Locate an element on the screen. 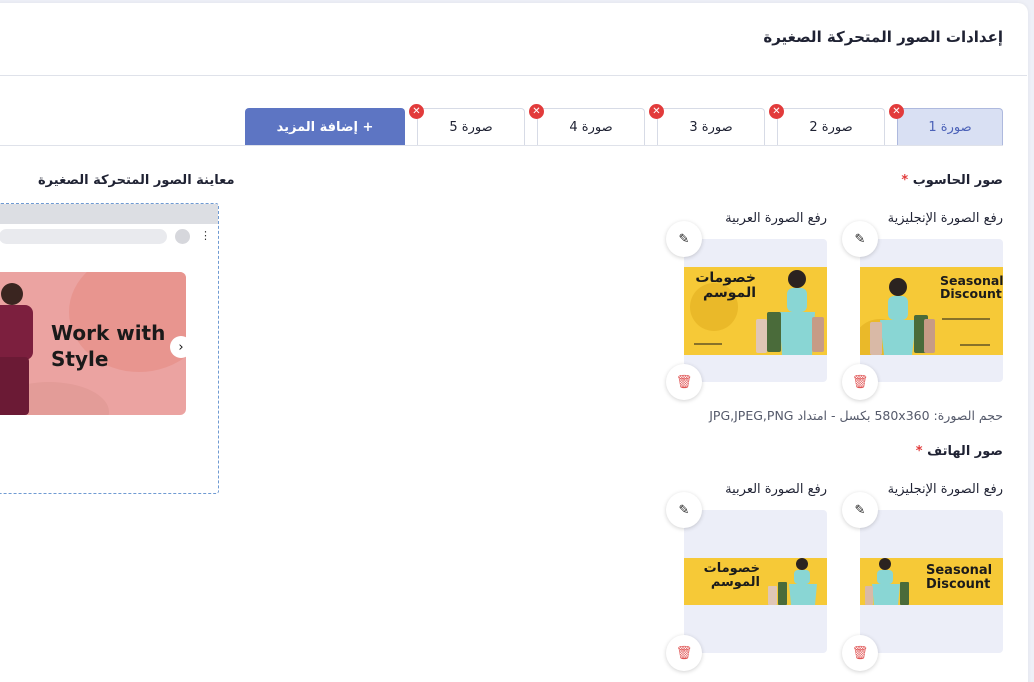  mobile-english-image-slot: Seasonal Discount is located at coordinates (931, 581).